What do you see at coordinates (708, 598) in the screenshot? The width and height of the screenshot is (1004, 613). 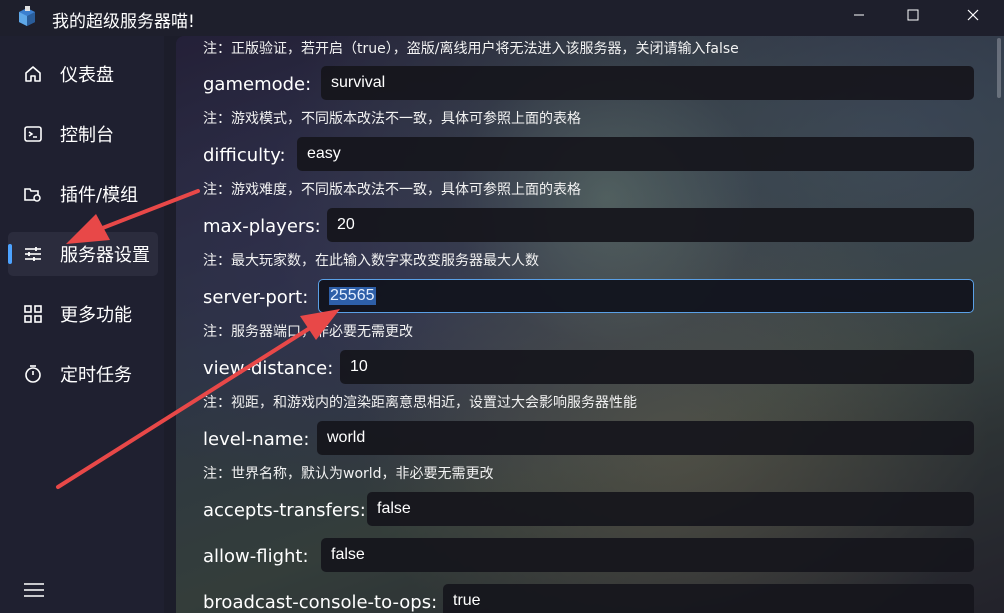 I see `broadcast-console-to-ops-input: true` at bounding box center [708, 598].